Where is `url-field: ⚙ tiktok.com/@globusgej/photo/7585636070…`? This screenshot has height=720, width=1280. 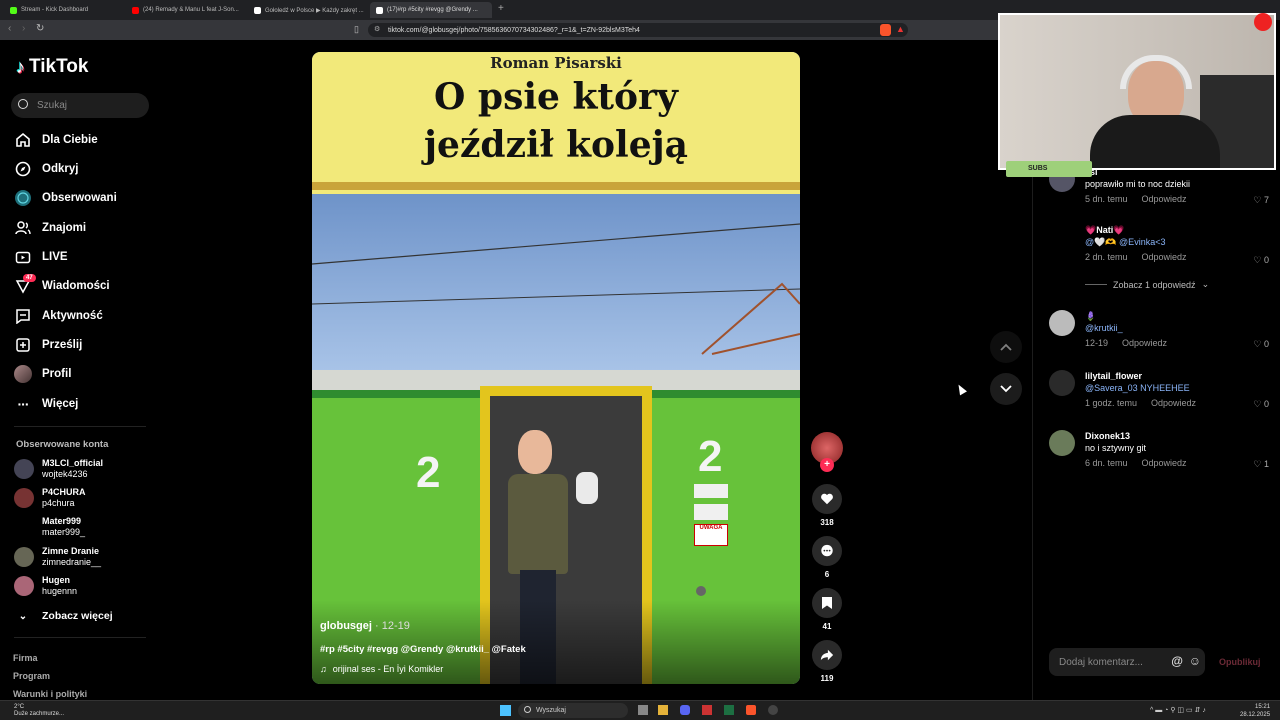
url-field: ⚙ tiktok.com/@globusgej/photo/7585636070… is located at coordinates (638, 30).